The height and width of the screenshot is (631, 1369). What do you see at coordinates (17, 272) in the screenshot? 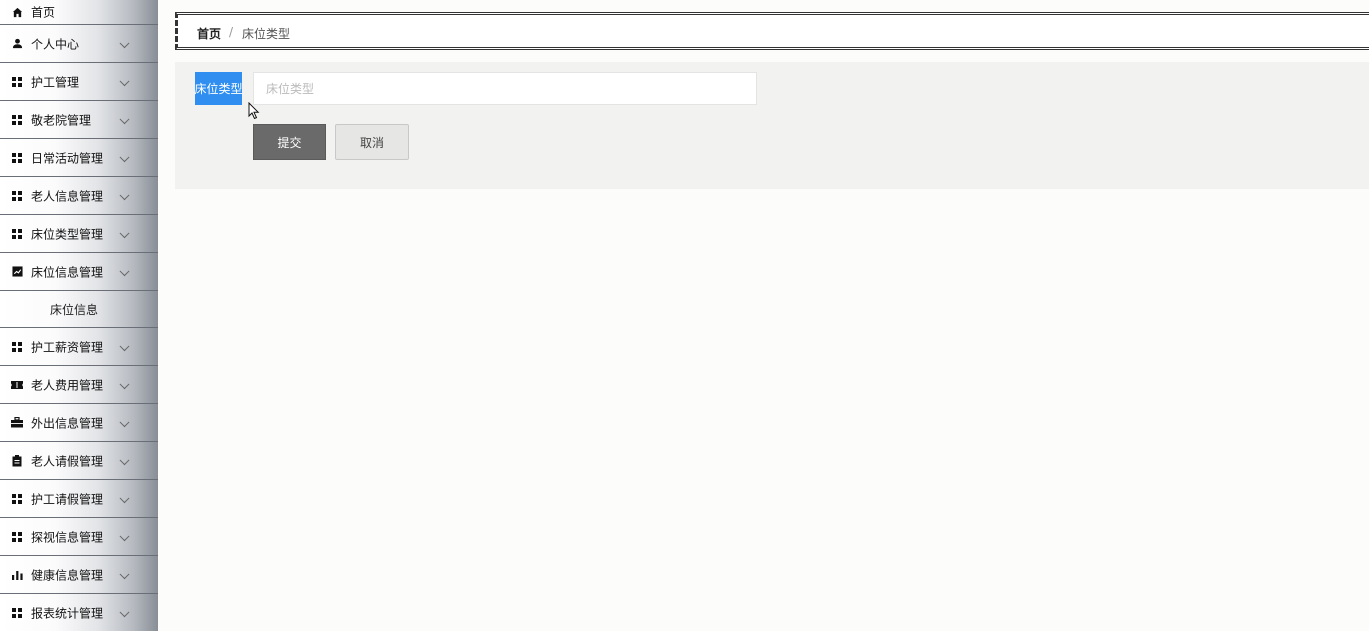
I see `chart-icon` at bounding box center [17, 272].